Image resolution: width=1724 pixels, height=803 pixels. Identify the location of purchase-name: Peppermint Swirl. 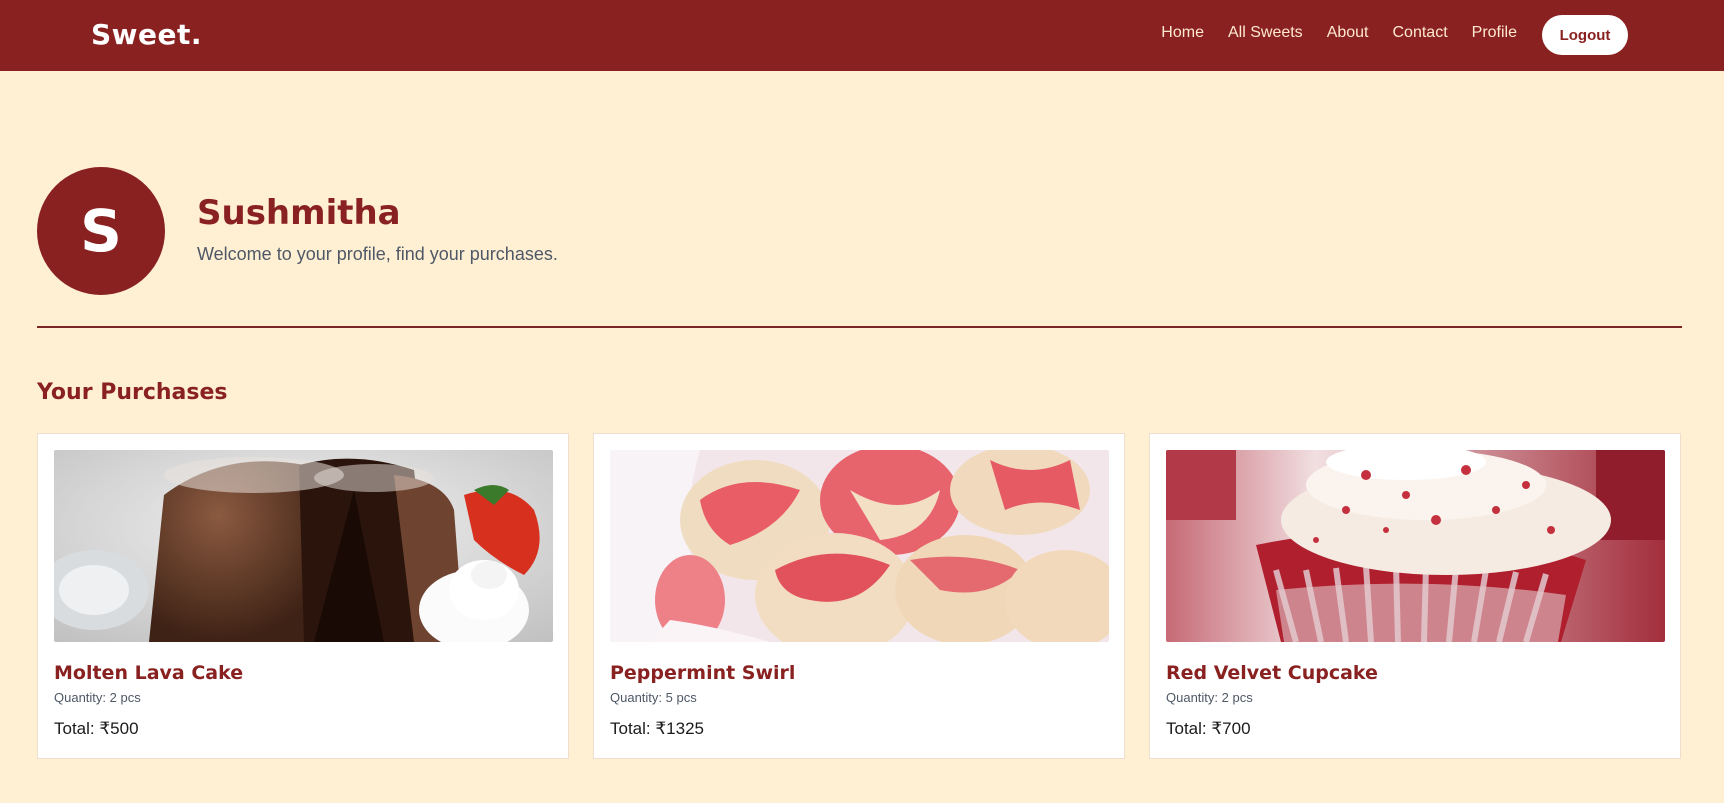
(703, 673).